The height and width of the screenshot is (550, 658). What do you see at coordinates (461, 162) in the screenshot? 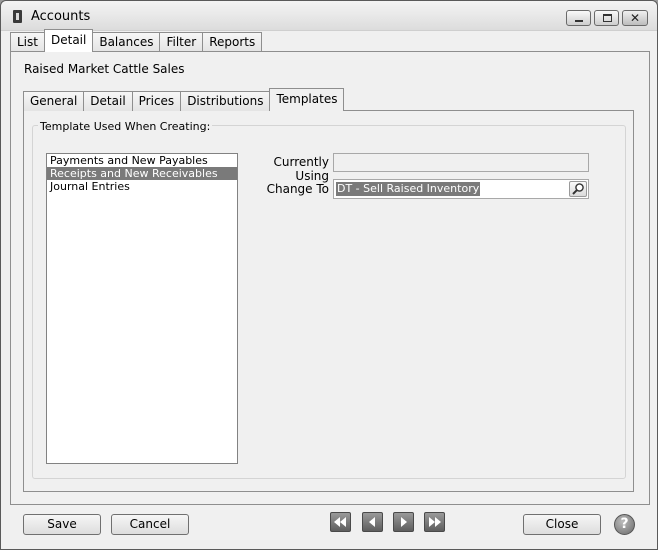
I see `currently-using-field` at bounding box center [461, 162].